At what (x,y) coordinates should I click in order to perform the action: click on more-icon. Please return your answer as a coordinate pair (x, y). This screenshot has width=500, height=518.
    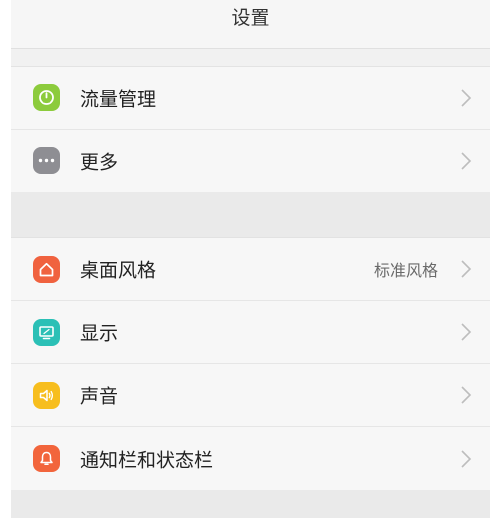
    Looking at the image, I should click on (46, 161).